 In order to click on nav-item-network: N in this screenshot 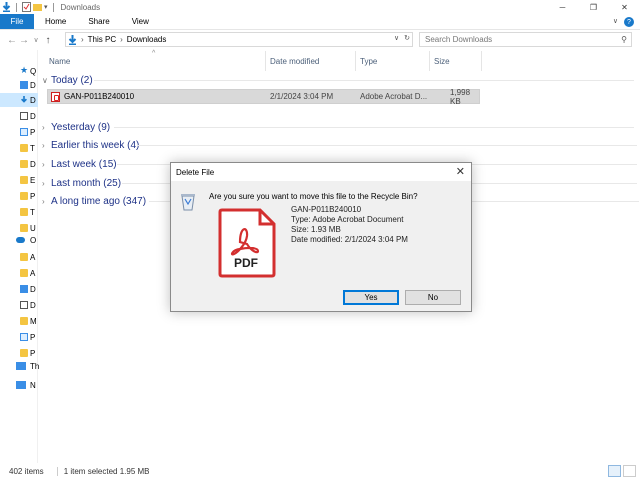, I will do `click(19, 385)`.